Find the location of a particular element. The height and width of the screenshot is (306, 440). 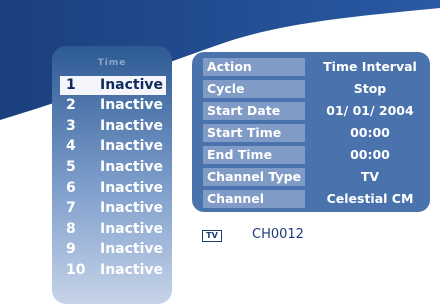

list-item-number: 9 is located at coordinates (71, 249).